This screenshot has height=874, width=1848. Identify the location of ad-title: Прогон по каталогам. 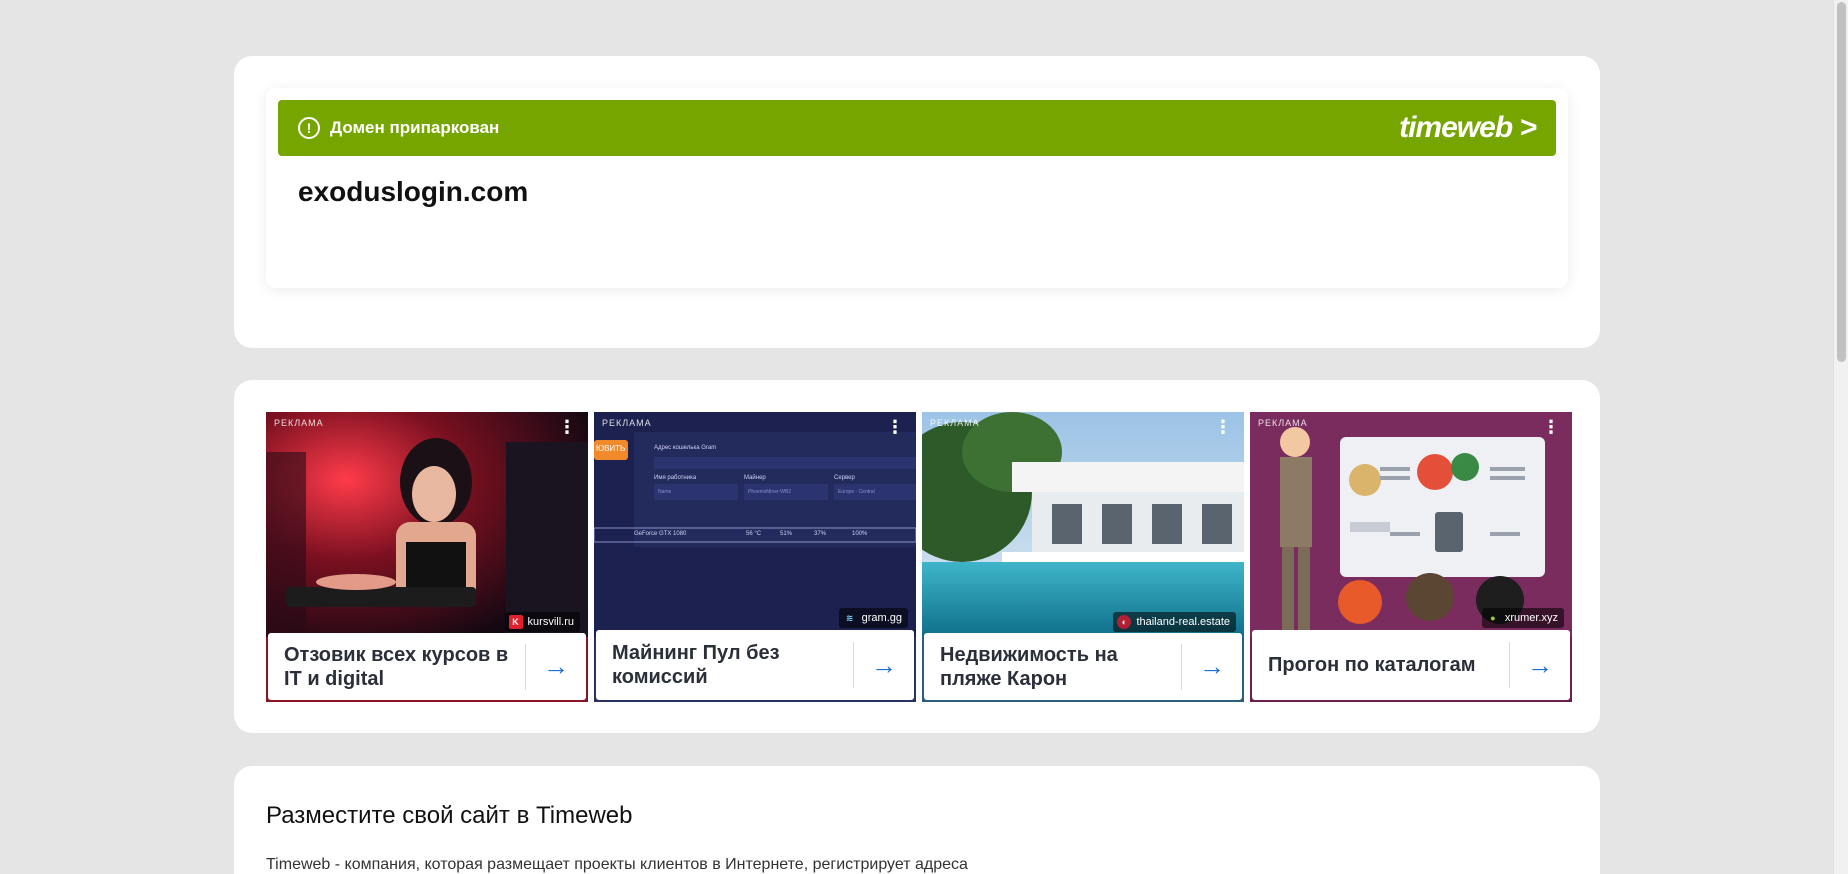
(1372, 665).